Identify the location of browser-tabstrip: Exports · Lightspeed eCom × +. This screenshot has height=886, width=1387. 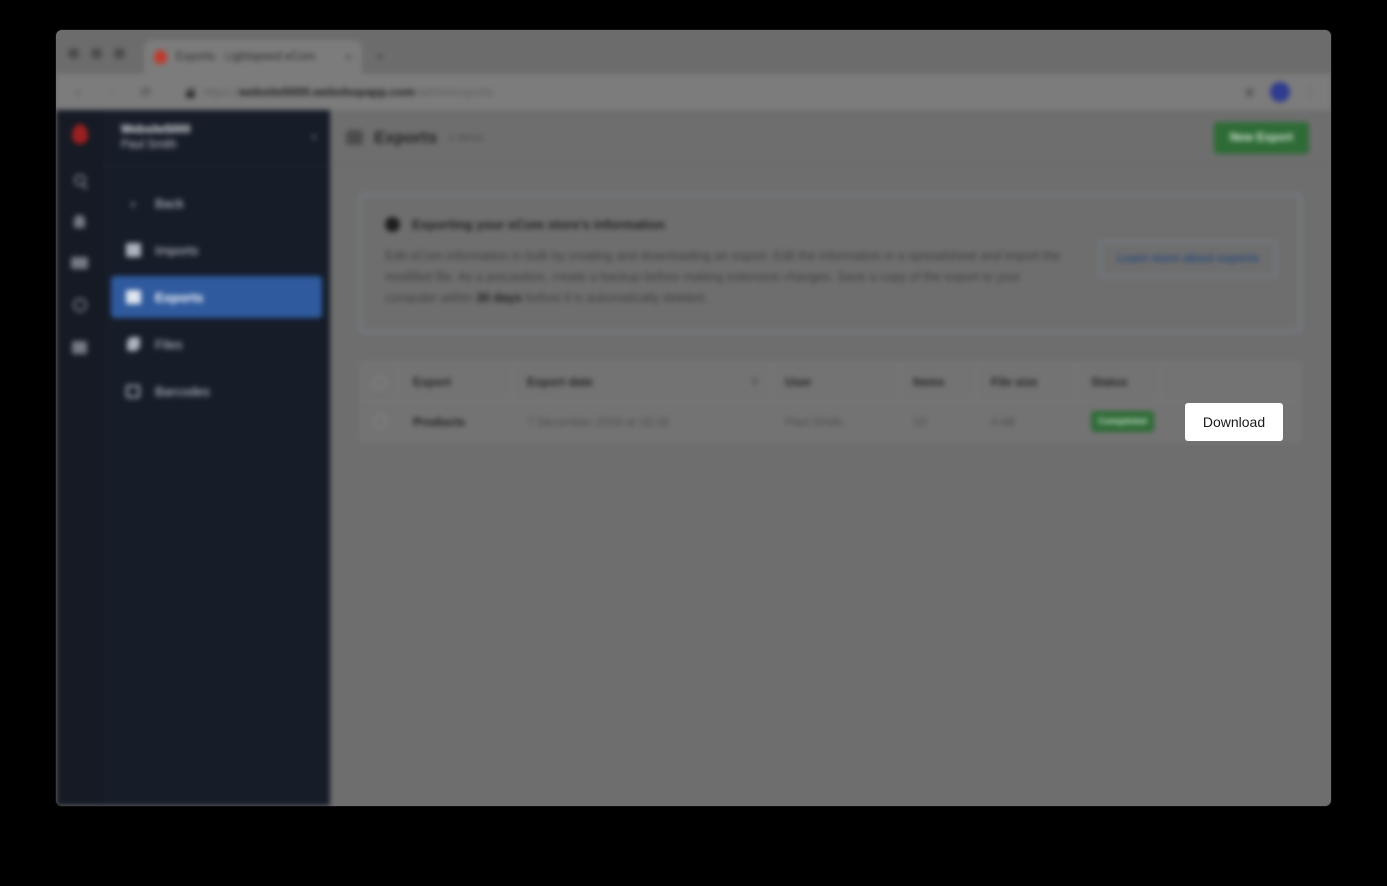
(693, 52).